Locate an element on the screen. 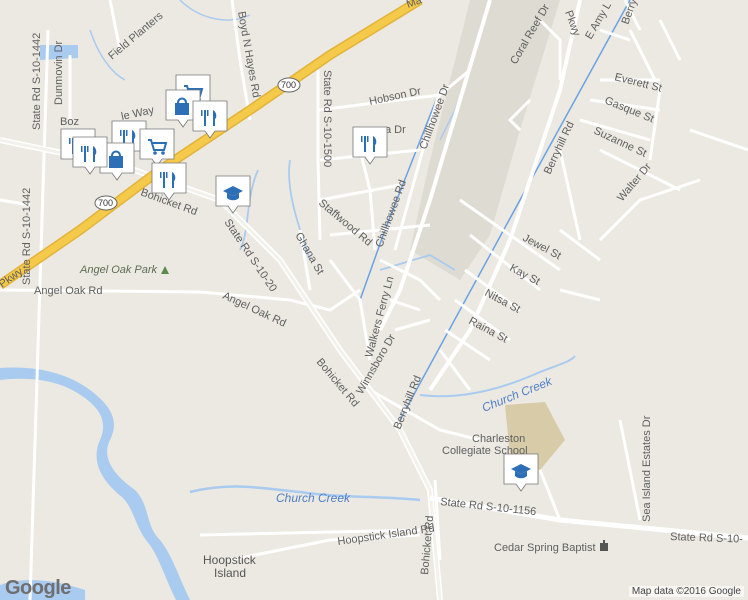  road-label-a-dr: a Dr is located at coordinates (395, 130).